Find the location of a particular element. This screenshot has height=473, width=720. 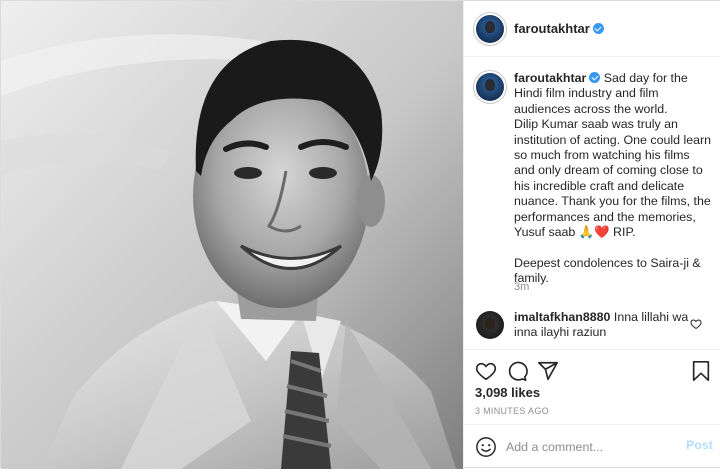

share-icon is located at coordinates (548, 371).